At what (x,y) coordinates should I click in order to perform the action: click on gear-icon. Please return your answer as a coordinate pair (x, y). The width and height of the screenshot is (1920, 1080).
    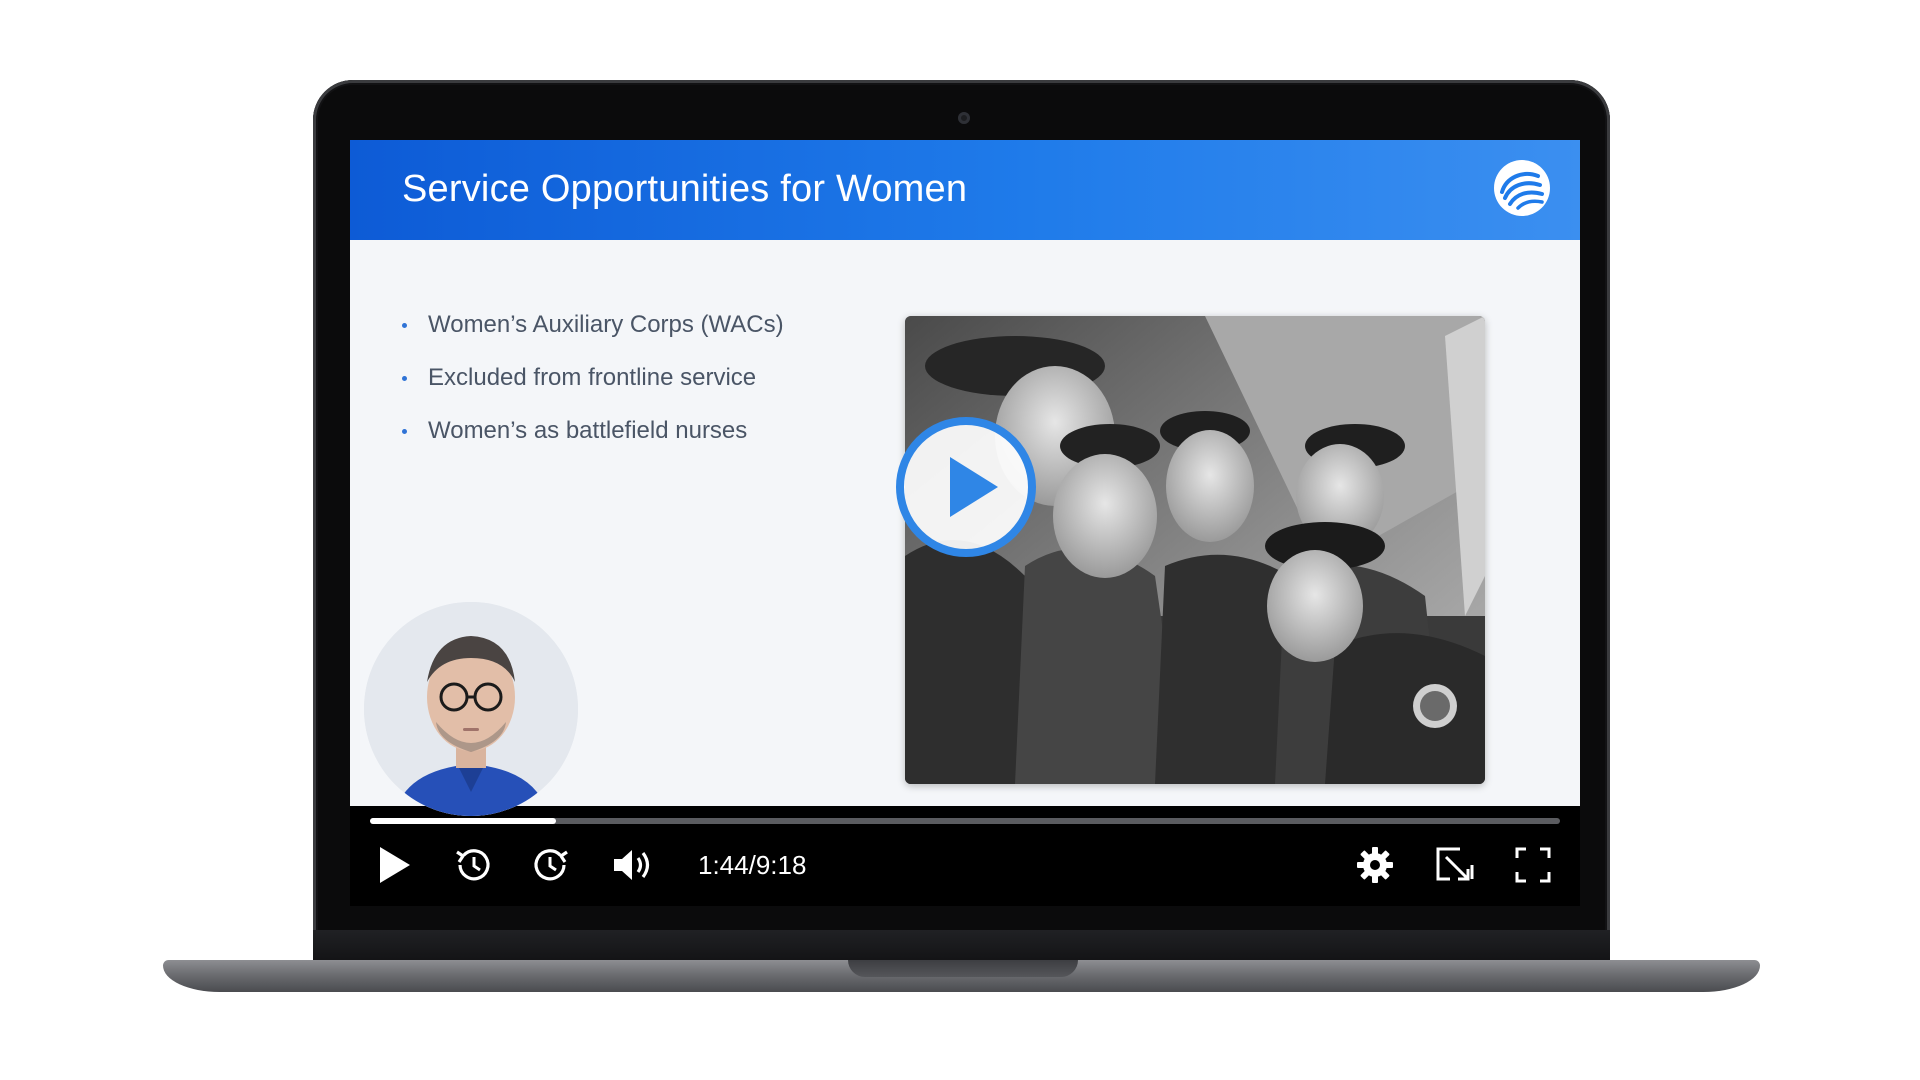
    Looking at the image, I should click on (1375, 865).